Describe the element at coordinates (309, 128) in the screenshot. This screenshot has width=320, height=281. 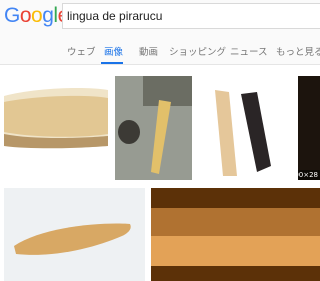
I see `image-result-partial-dark-thumb: 400×28` at that location.